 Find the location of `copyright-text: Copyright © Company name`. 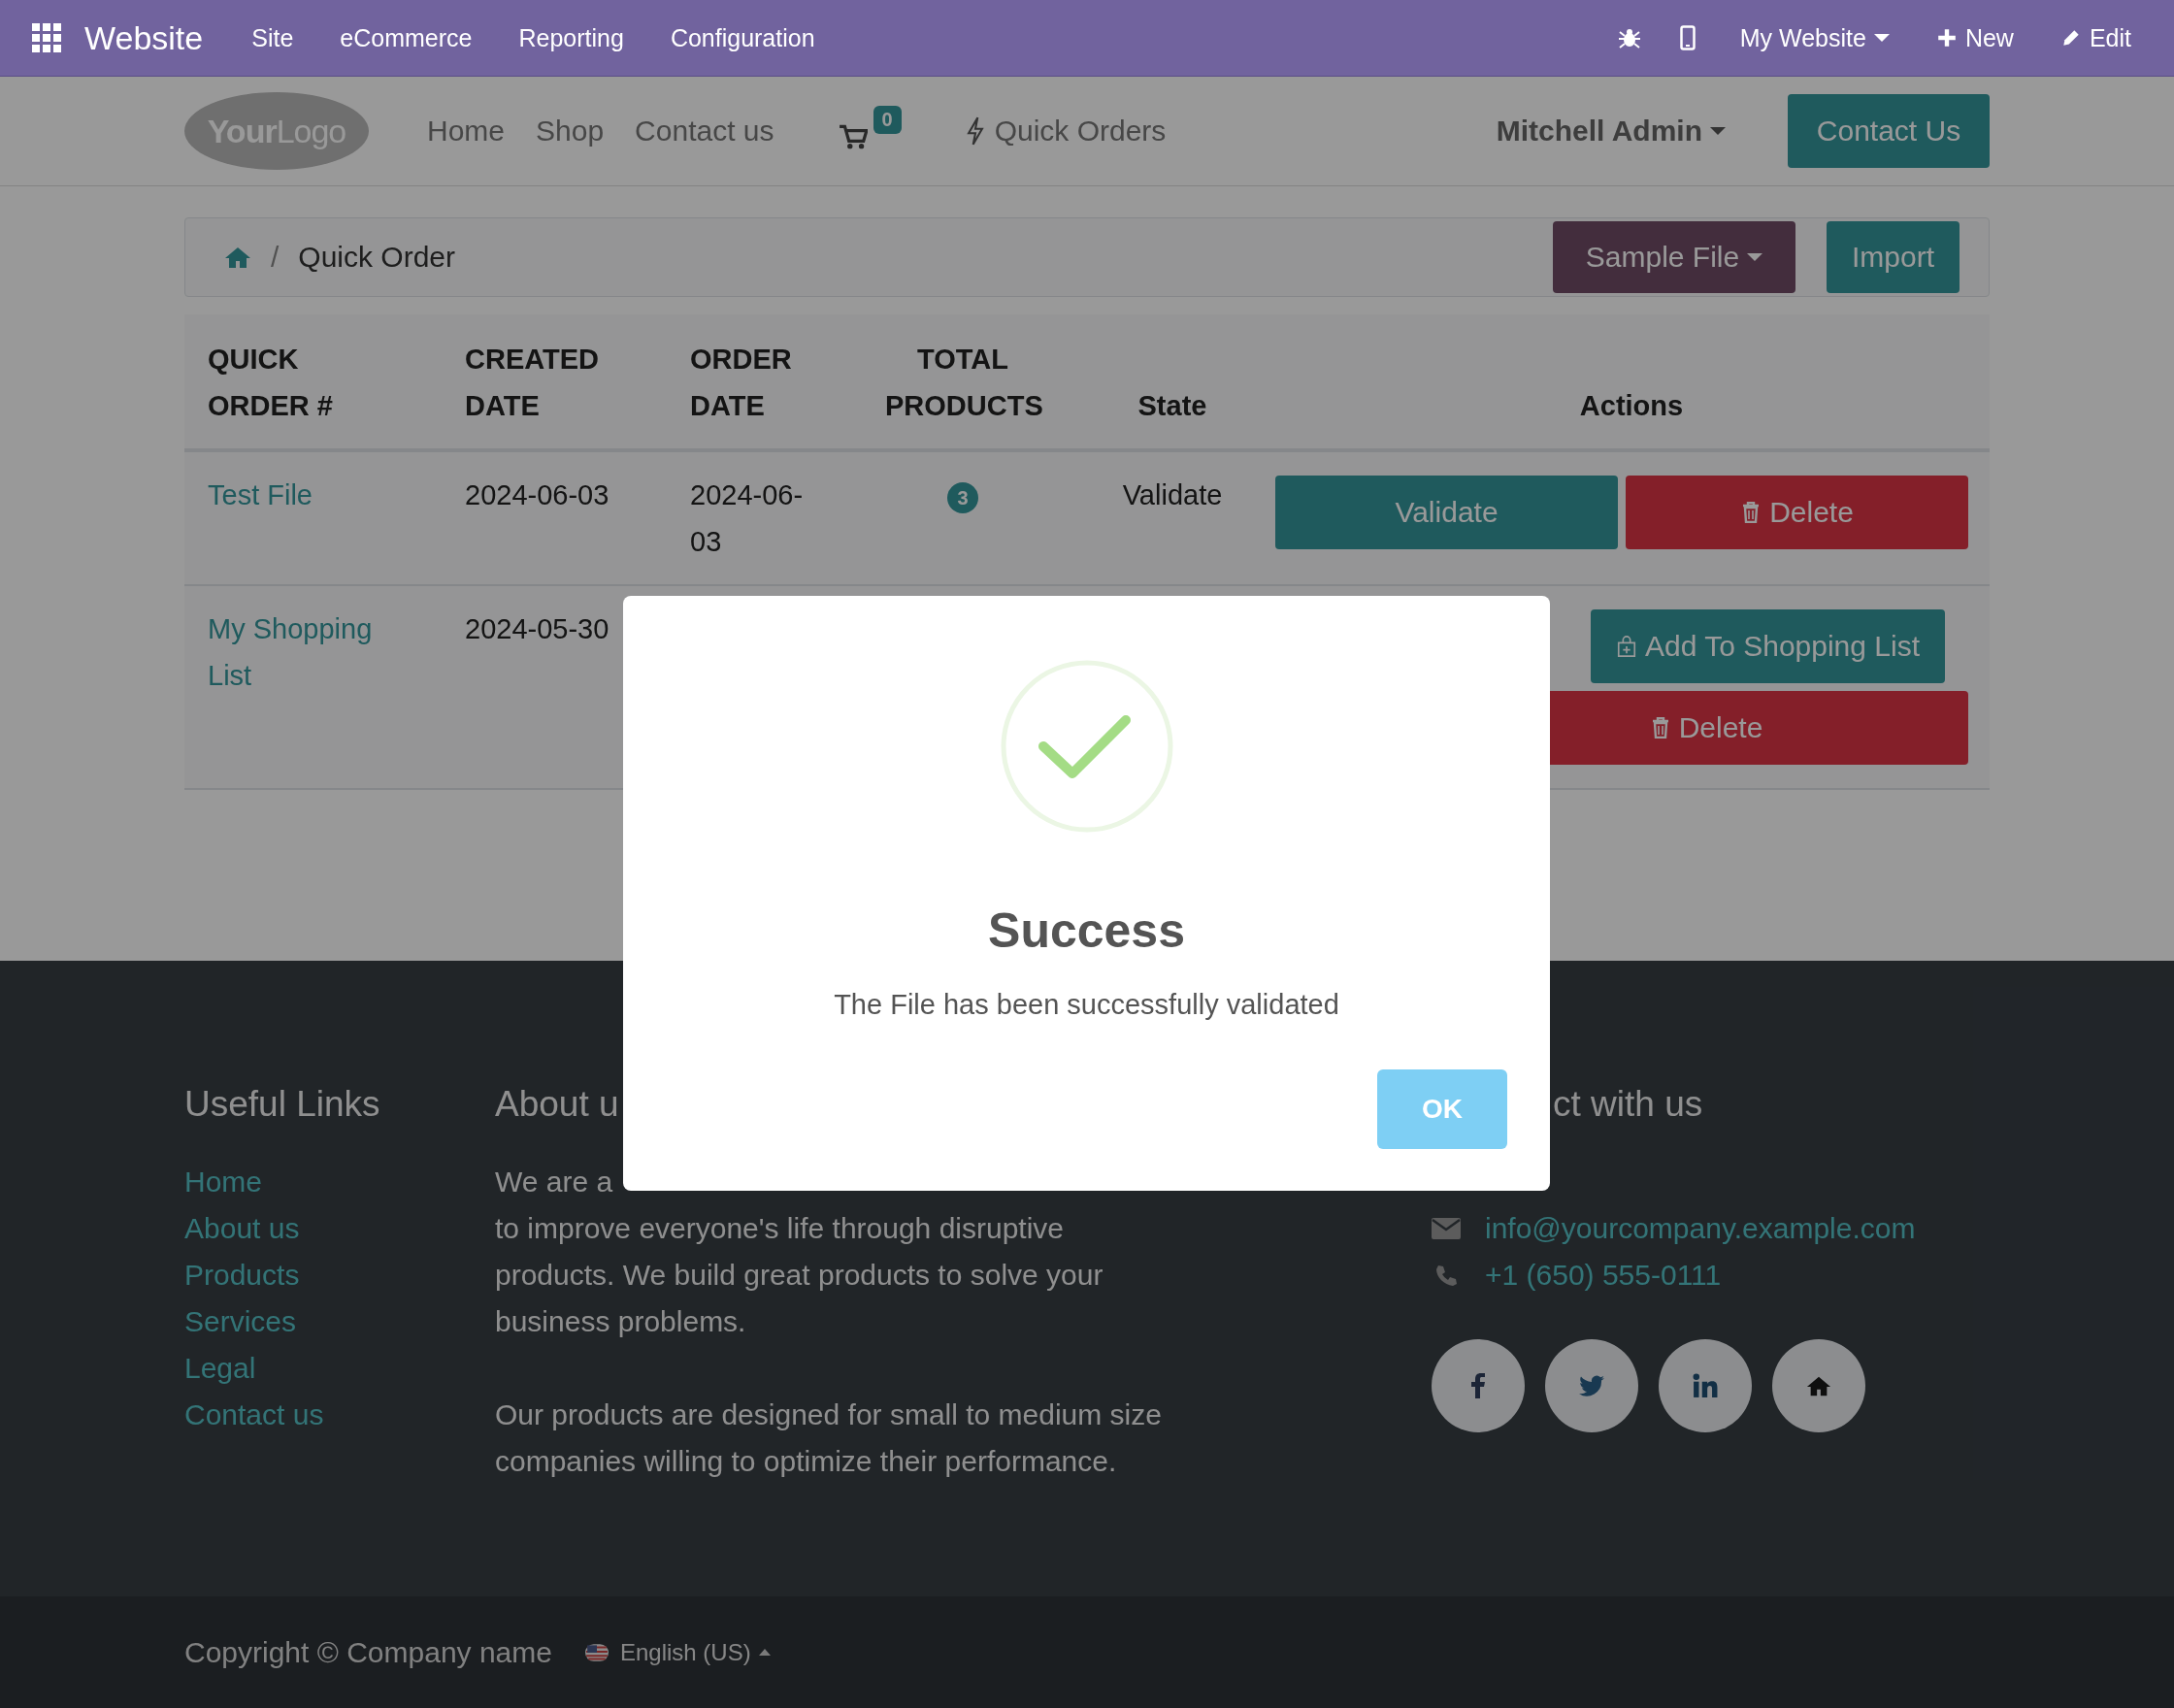

copyright-text: Copyright © Company name is located at coordinates (368, 1652).